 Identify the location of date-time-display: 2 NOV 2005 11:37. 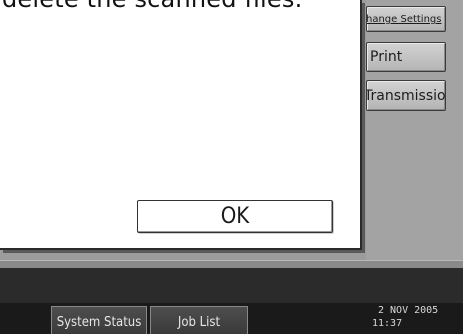
(410, 317).